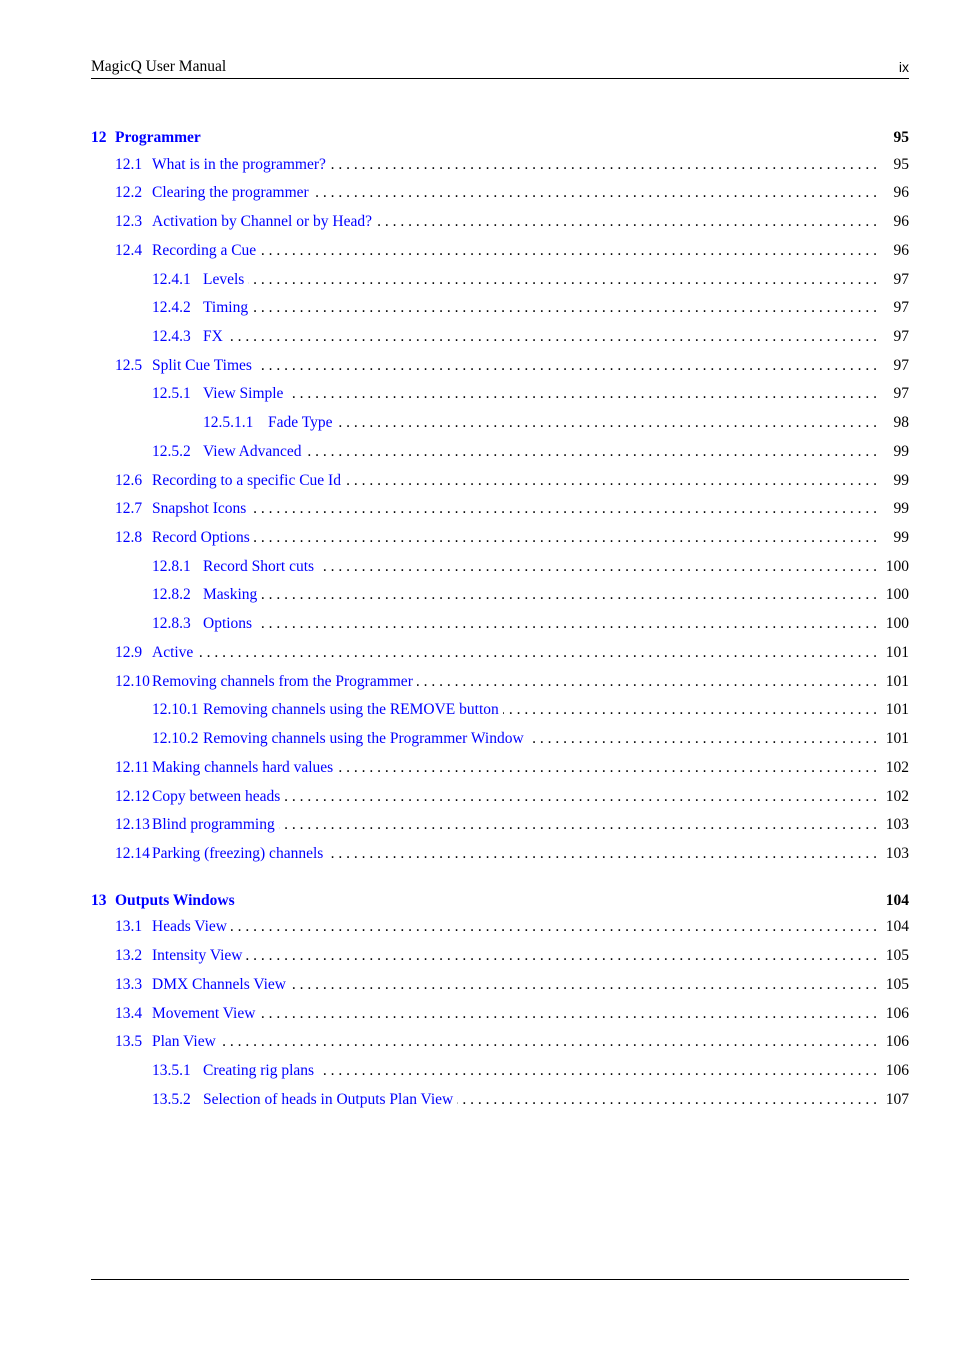 The image size is (954, 1350). I want to click on section-number: 12.8.1, so click(177, 567).